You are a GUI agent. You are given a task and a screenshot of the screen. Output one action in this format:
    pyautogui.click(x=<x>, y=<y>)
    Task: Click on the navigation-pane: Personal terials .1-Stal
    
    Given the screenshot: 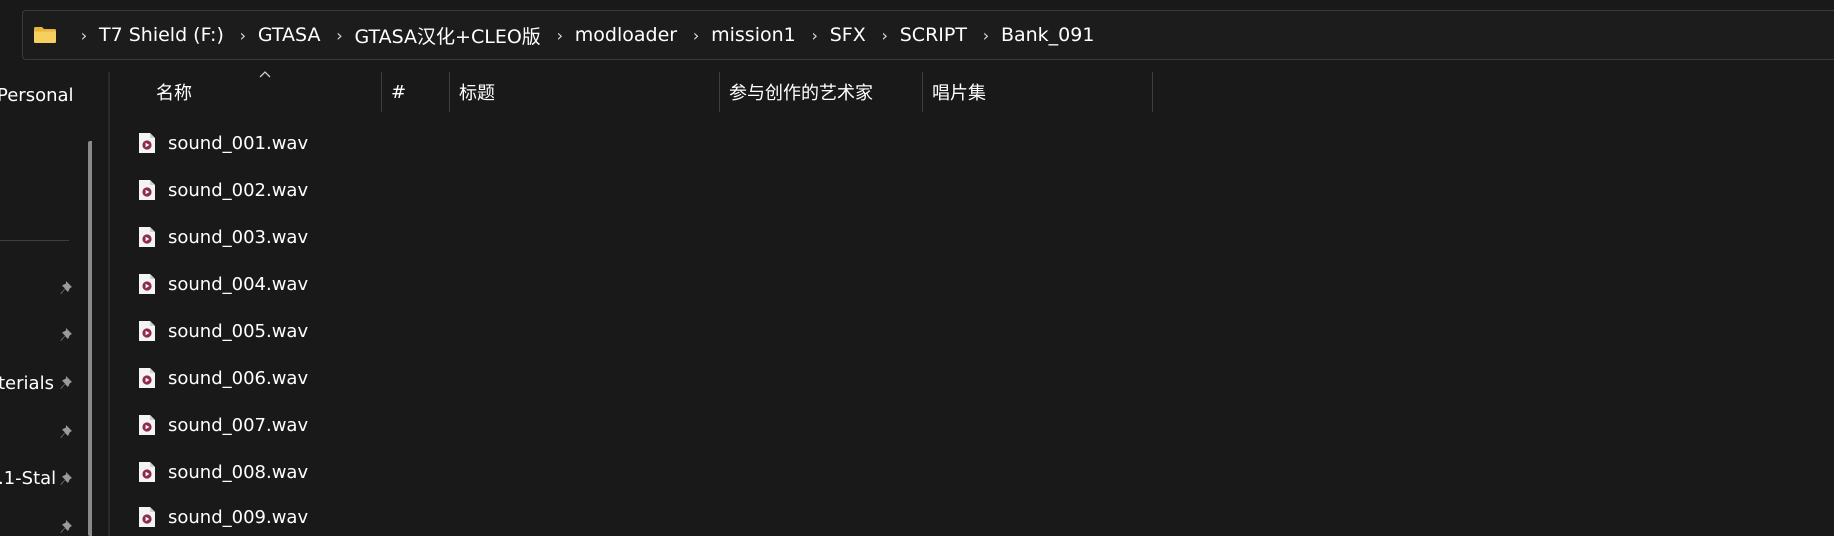 What is the action you would take?
    pyautogui.click(x=46, y=298)
    